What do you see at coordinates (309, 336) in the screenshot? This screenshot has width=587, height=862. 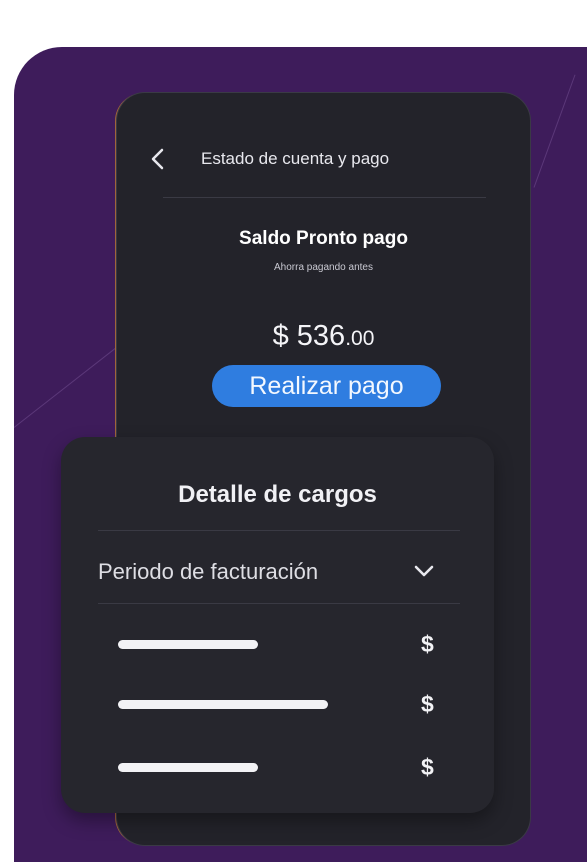 I see `amount-main: $ 536` at bounding box center [309, 336].